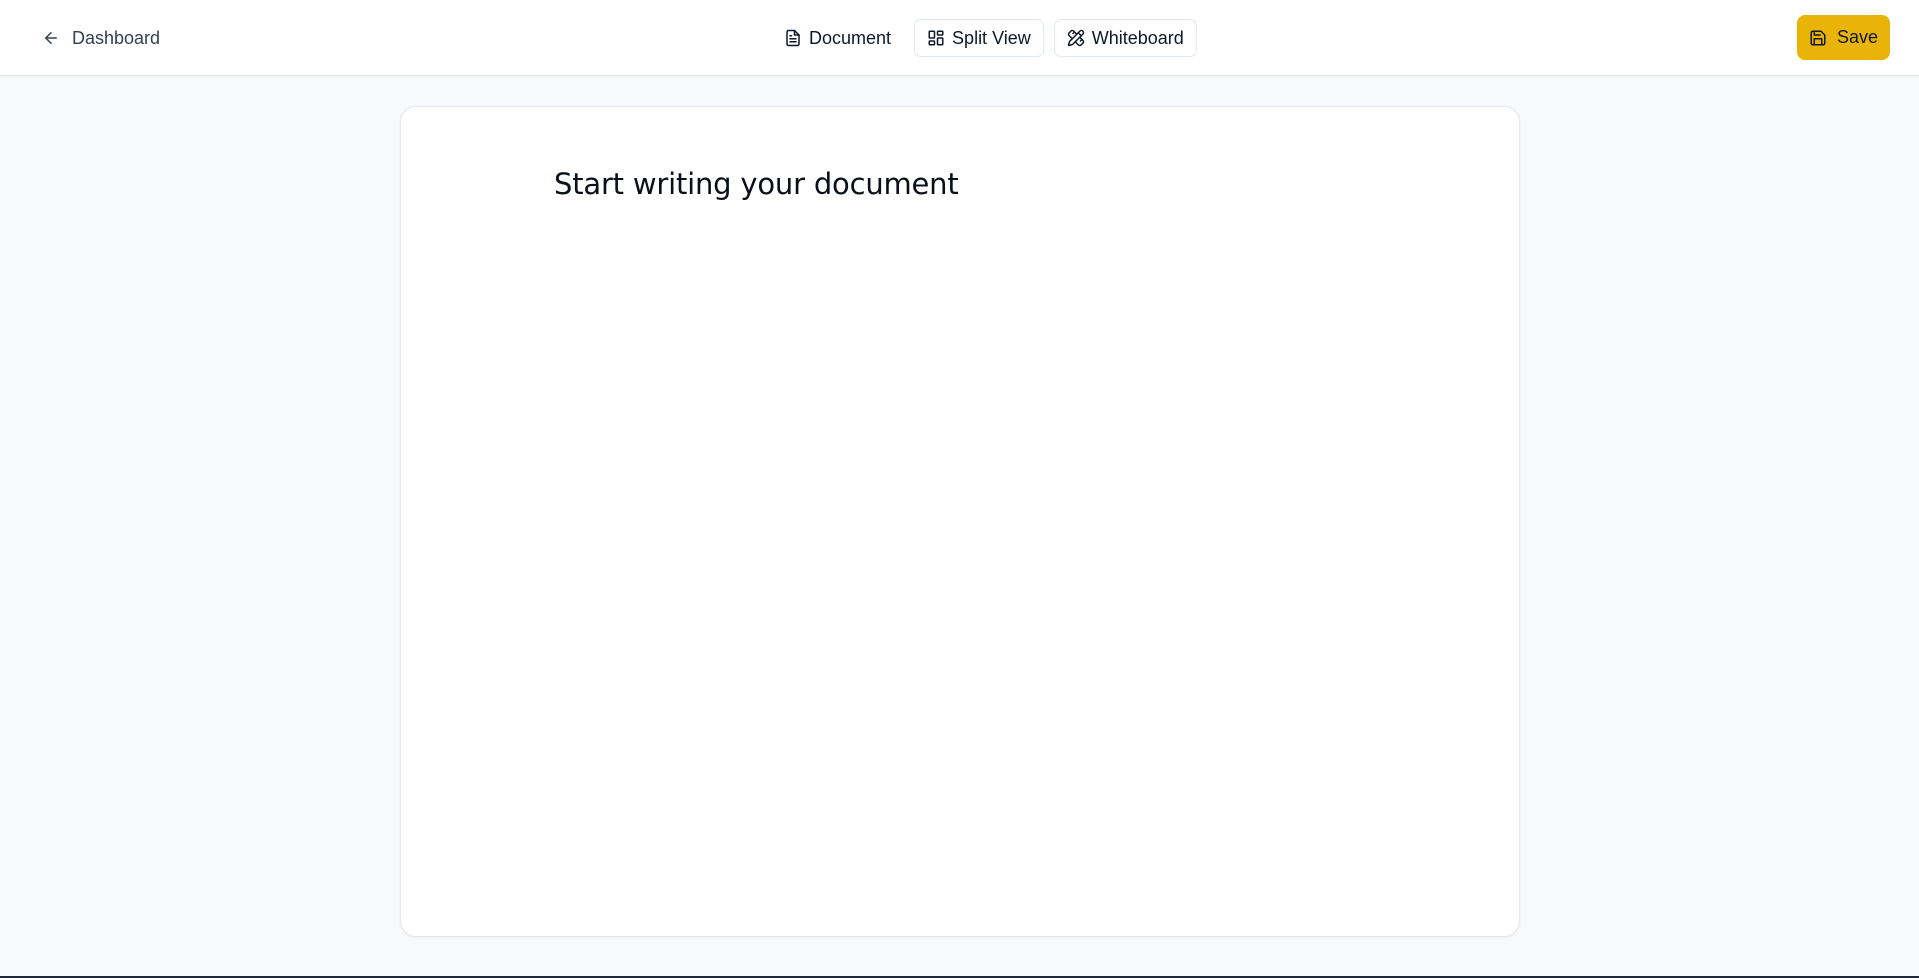 This screenshot has height=978, width=1919. Describe the element at coordinates (991, 37) in the screenshot. I see `split-view-mode-label: Split View` at that location.